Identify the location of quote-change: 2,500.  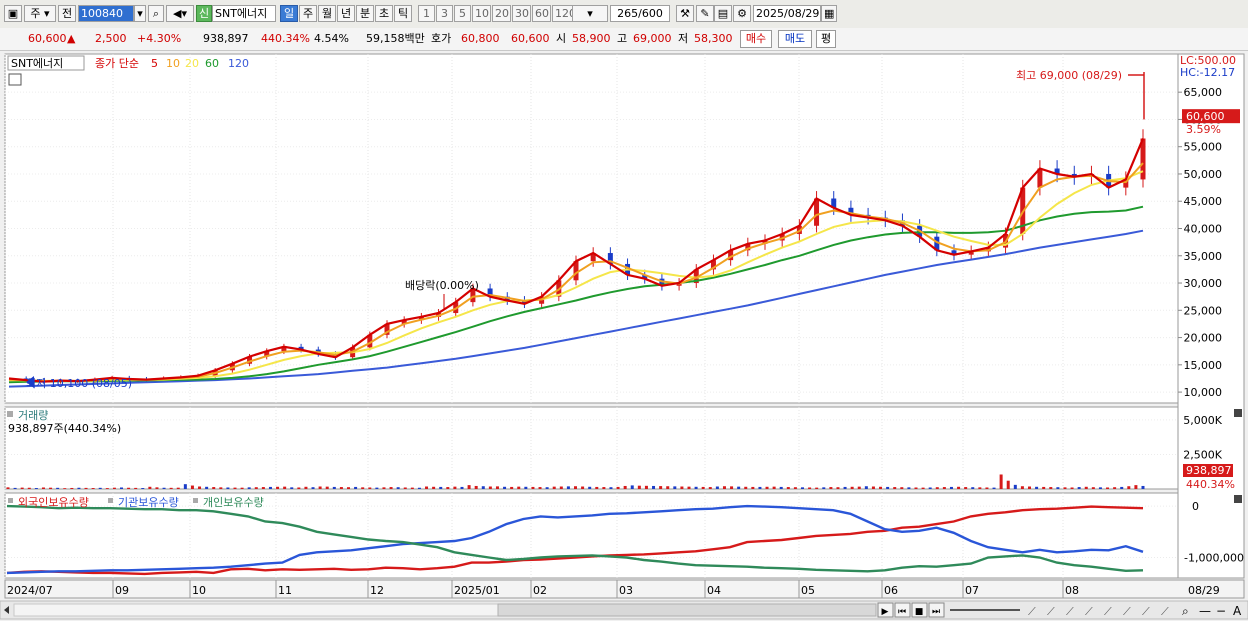
(111, 38).